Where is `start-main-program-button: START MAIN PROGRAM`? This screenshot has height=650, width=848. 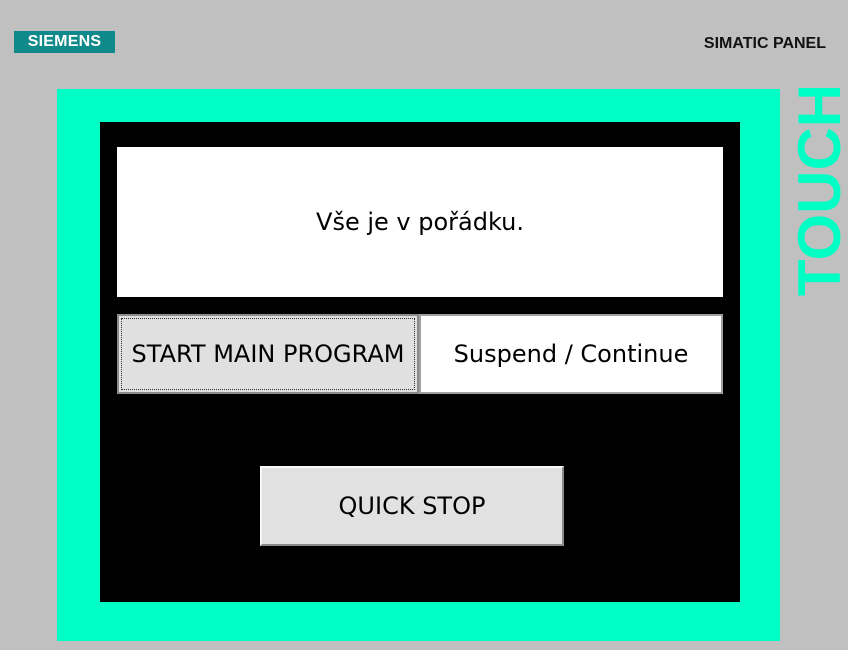
start-main-program-button: START MAIN PROGRAM is located at coordinates (268, 354).